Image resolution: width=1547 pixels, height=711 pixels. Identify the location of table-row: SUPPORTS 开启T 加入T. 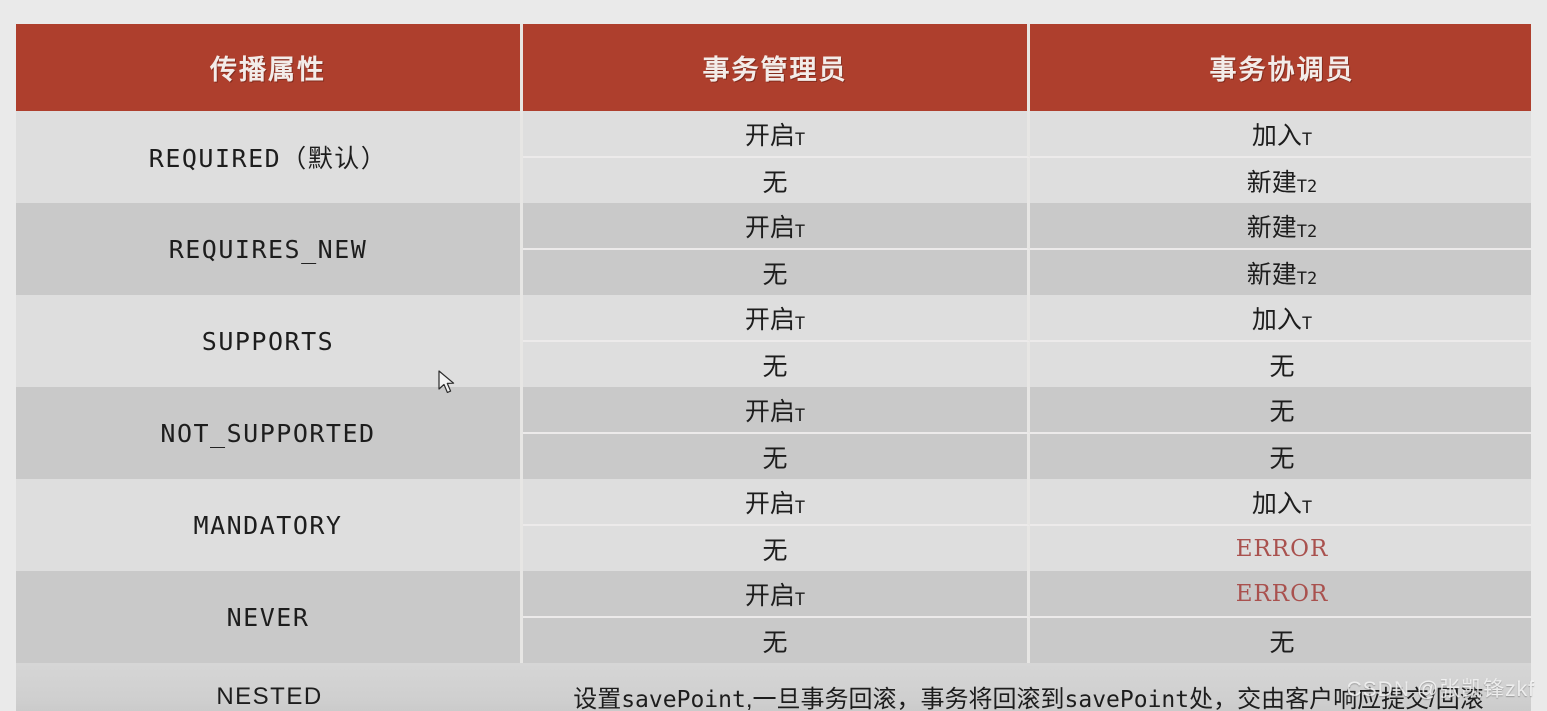
(773, 341).